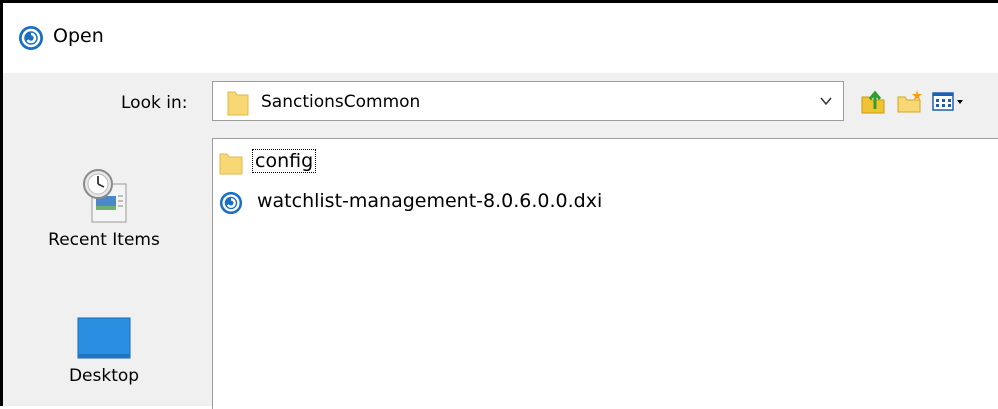  Describe the element at coordinates (341, 102) in the screenshot. I see `look-in-value: SanctionsCommon` at that location.